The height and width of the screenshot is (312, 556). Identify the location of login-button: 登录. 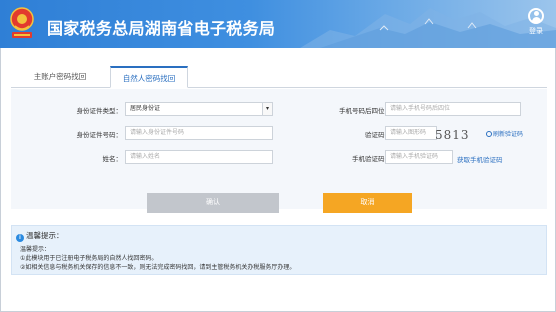
(536, 22).